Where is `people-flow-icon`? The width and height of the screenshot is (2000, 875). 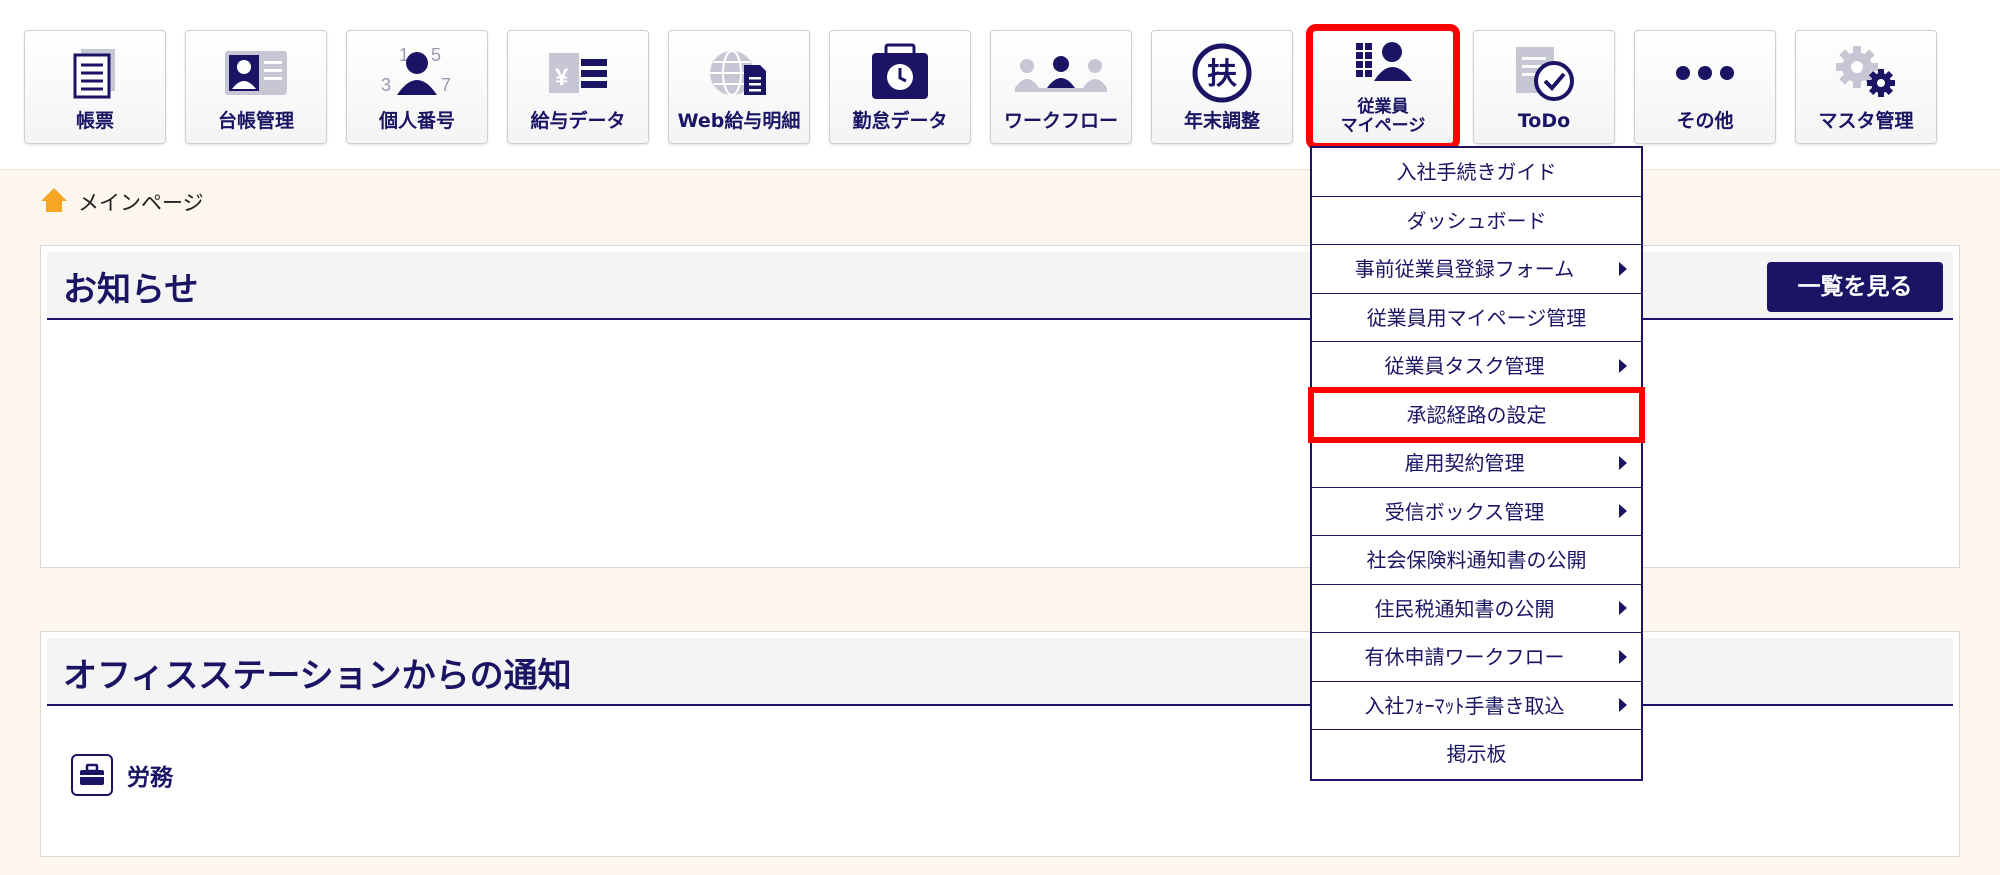
people-flow-icon is located at coordinates (1061, 73).